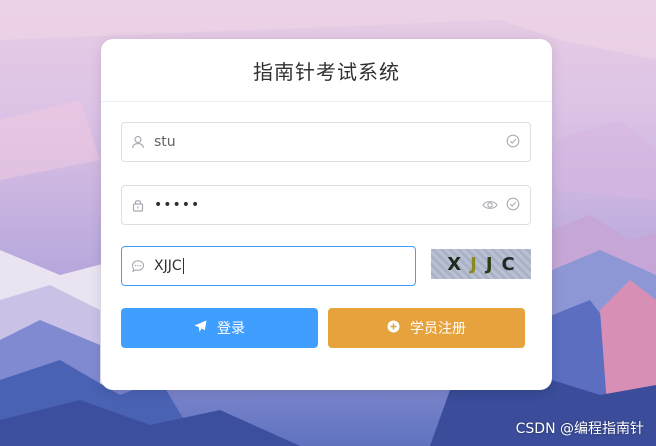 The width and height of the screenshot is (656, 446). Describe the element at coordinates (490, 205) in the screenshot. I see `eye-icon` at that location.